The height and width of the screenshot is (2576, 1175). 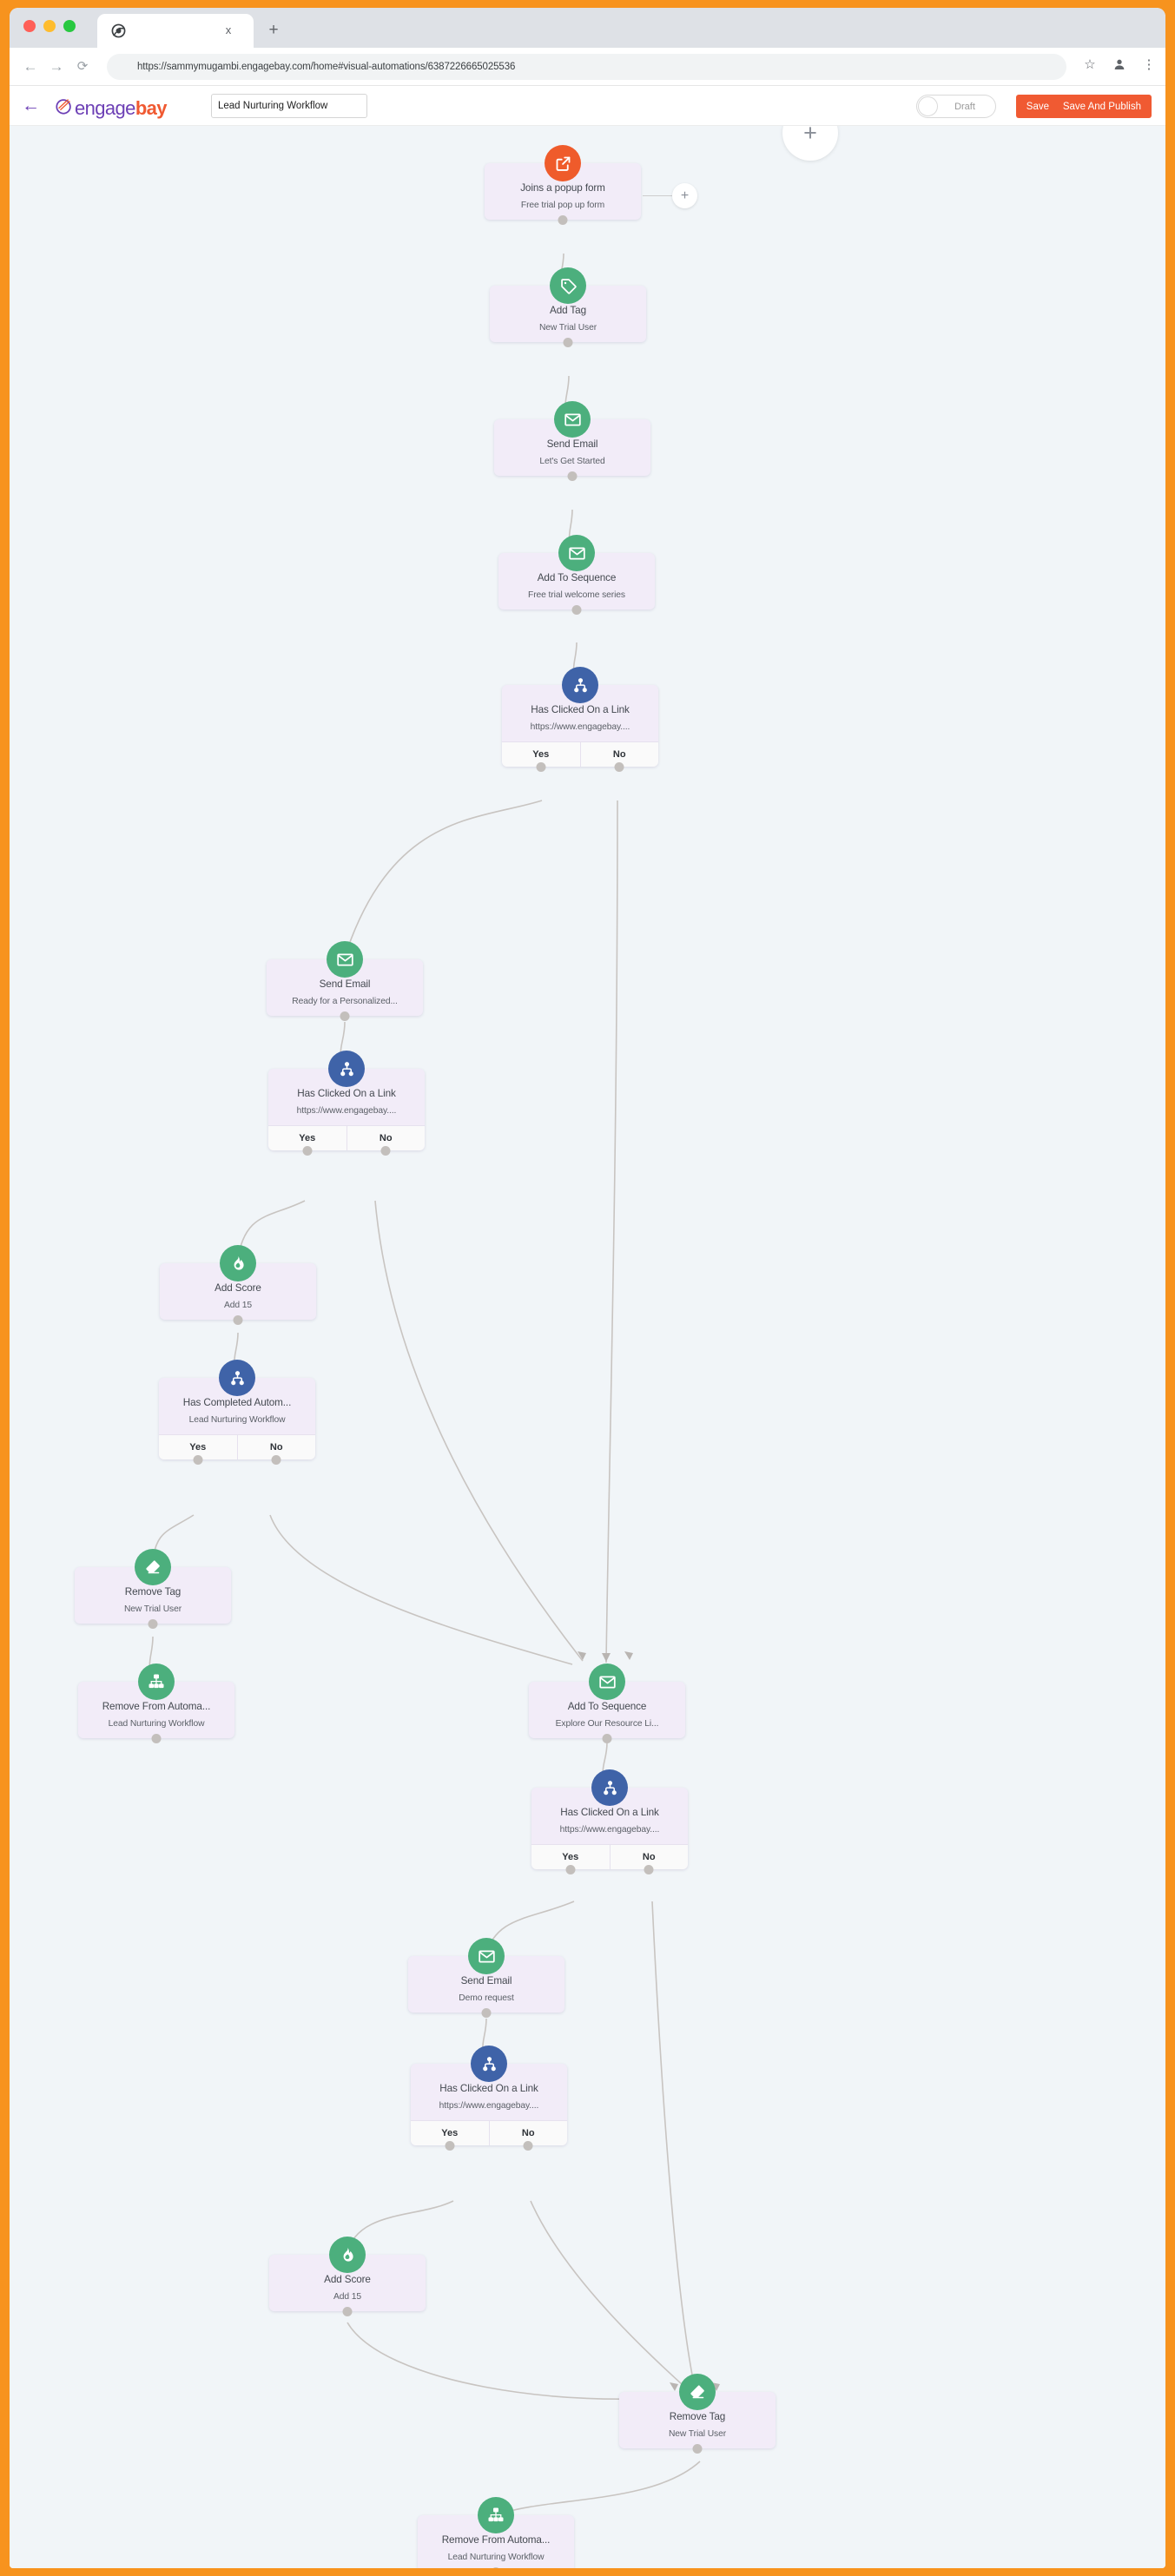 What do you see at coordinates (1090, 65) in the screenshot?
I see `bookmark-star-icon: ☆` at bounding box center [1090, 65].